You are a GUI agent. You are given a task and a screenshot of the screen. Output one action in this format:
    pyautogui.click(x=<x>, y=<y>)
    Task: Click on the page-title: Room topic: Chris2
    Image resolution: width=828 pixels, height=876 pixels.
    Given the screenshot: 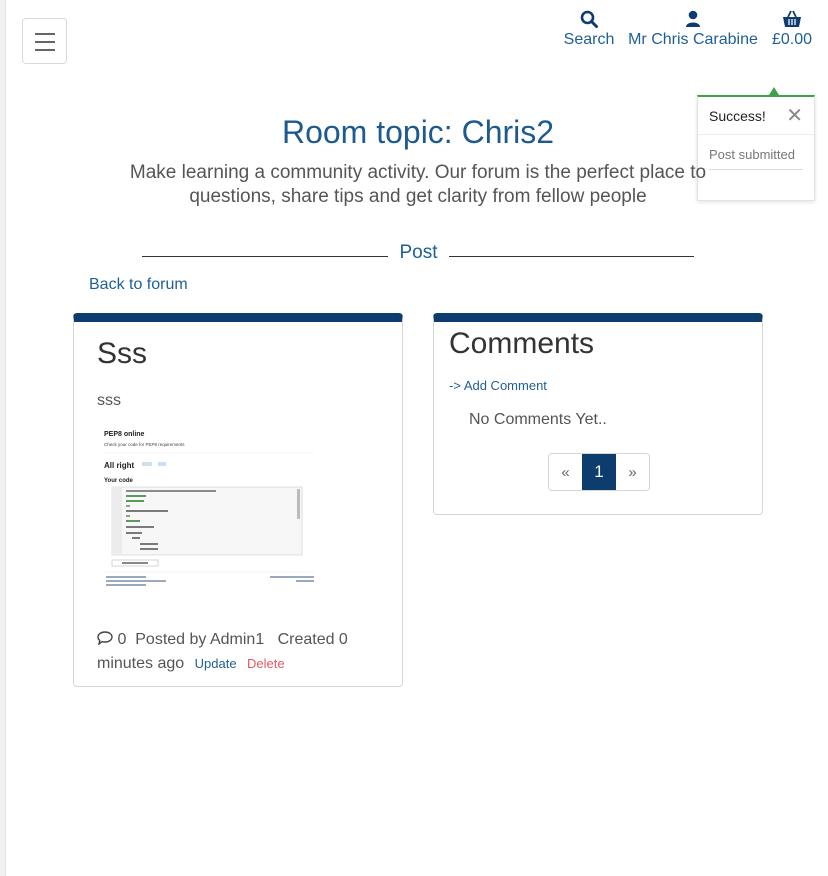 What is the action you would take?
    pyautogui.click(x=418, y=132)
    